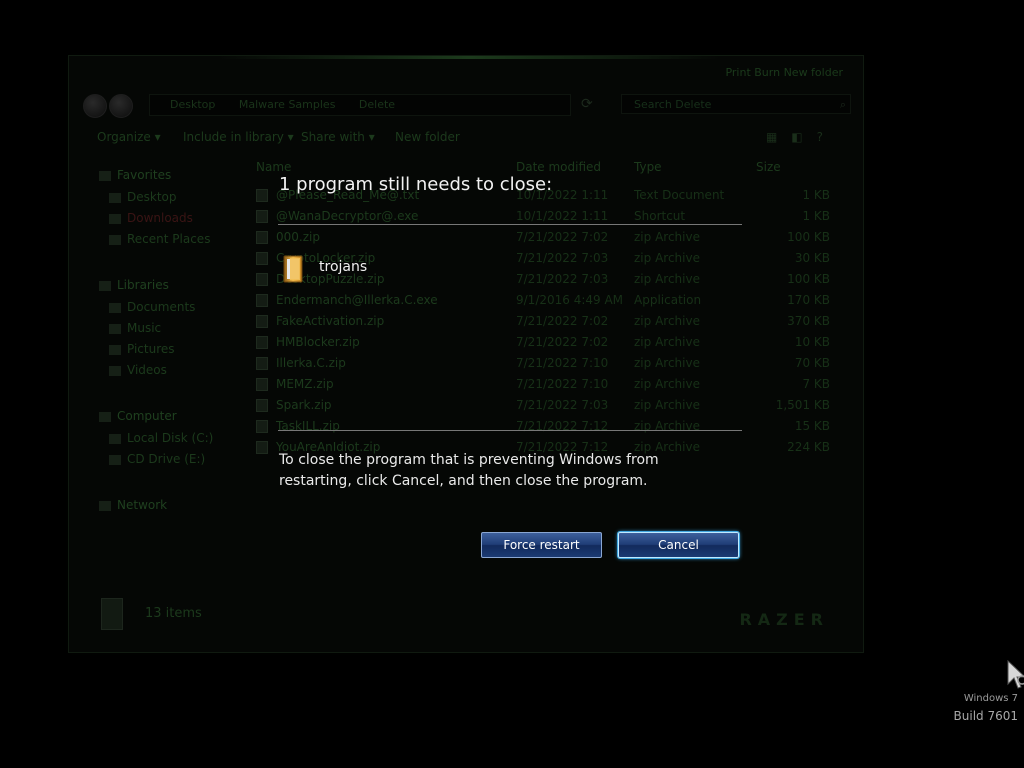 Image resolution: width=1024 pixels, height=768 pixels. What do you see at coordinates (466, 615) in the screenshot?
I see `details-pane: 13 items RAZER` at bounding box center [466, 615].